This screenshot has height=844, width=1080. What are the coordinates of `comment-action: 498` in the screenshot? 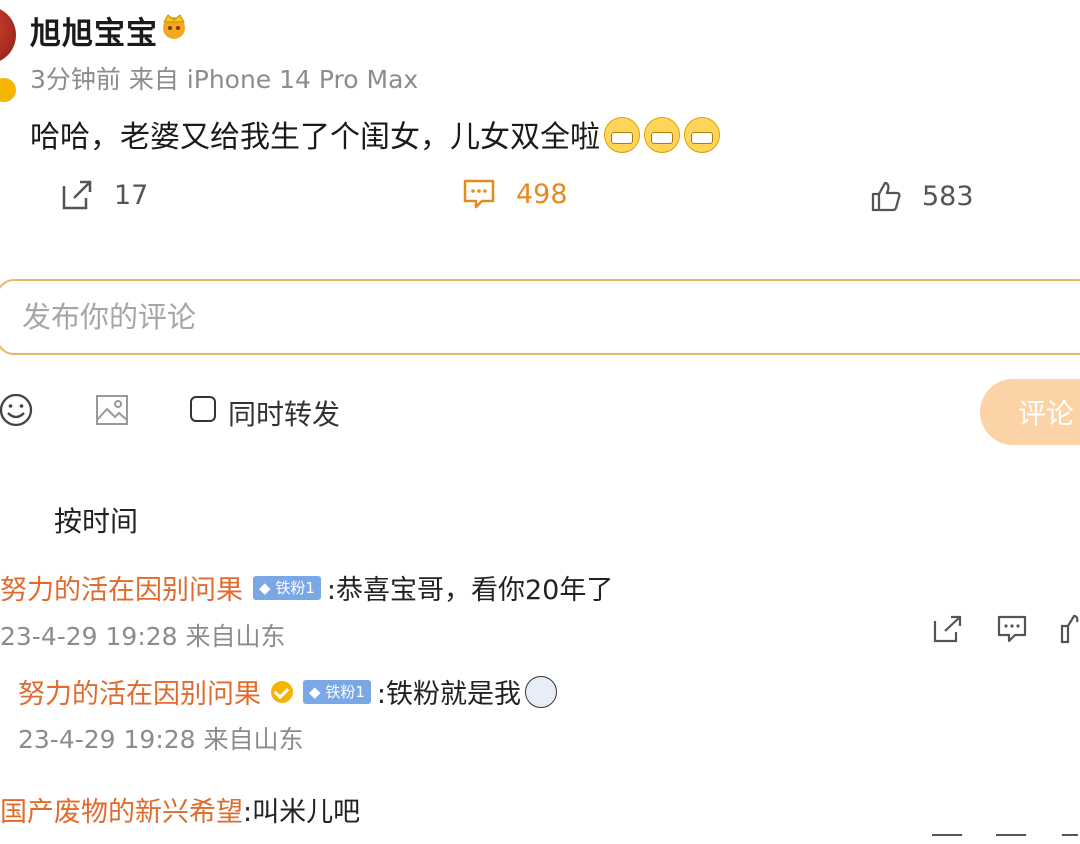 It's located at (515, 194).